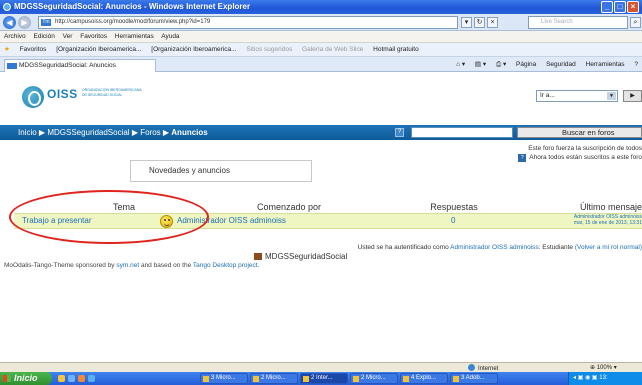  What do you see at coordinates (577, 96) in the screenshot?
I see `jump-to-select: Ir a... ▼` at bounding box center [577, 96].